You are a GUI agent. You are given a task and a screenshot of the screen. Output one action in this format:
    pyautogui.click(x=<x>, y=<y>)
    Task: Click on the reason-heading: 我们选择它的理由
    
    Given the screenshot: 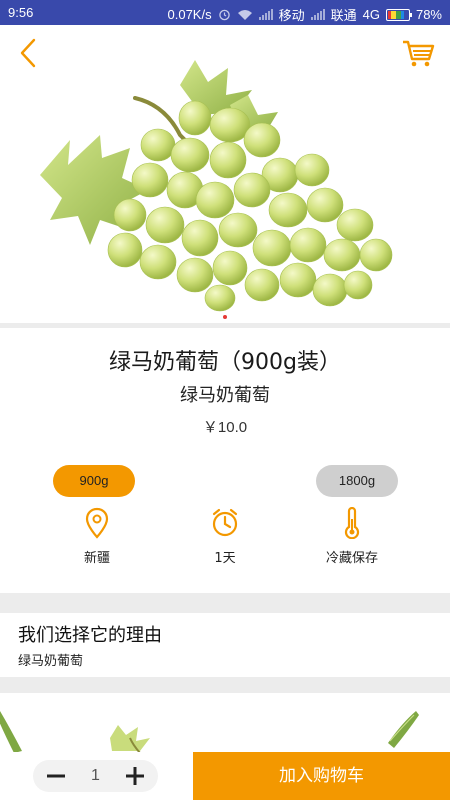 What is the action you would take?
    pyautogui.click(x=90, y=635)
    